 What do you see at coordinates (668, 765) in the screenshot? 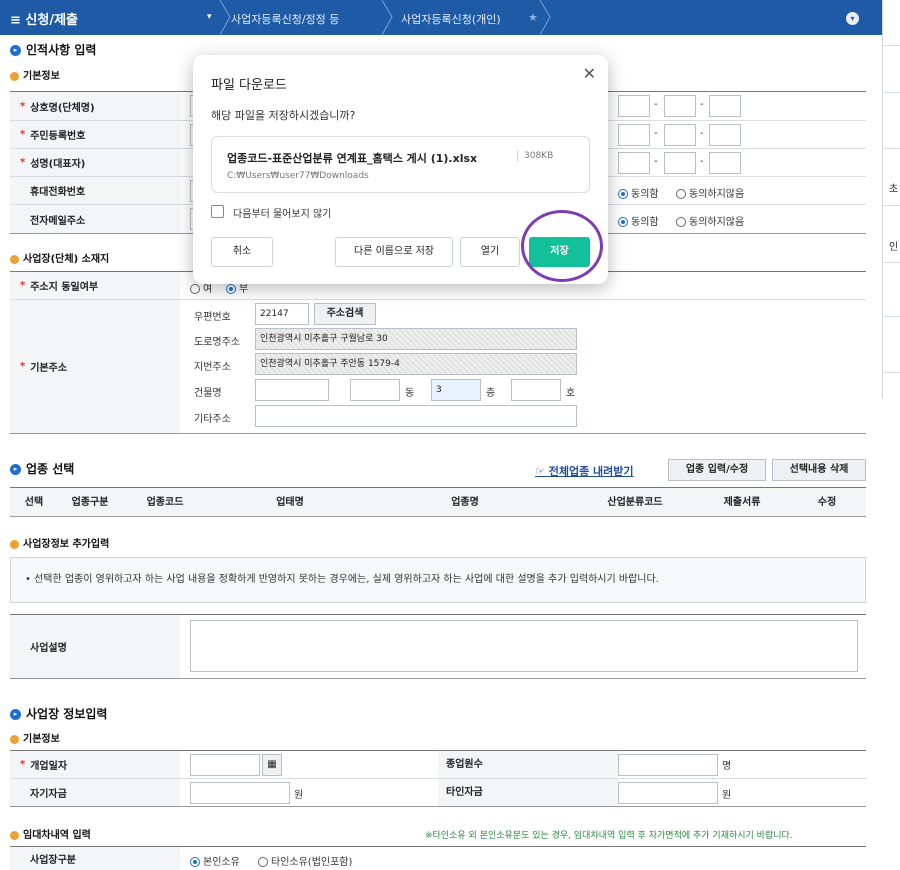
I see `employees-input` at bounding box center [668, 765].